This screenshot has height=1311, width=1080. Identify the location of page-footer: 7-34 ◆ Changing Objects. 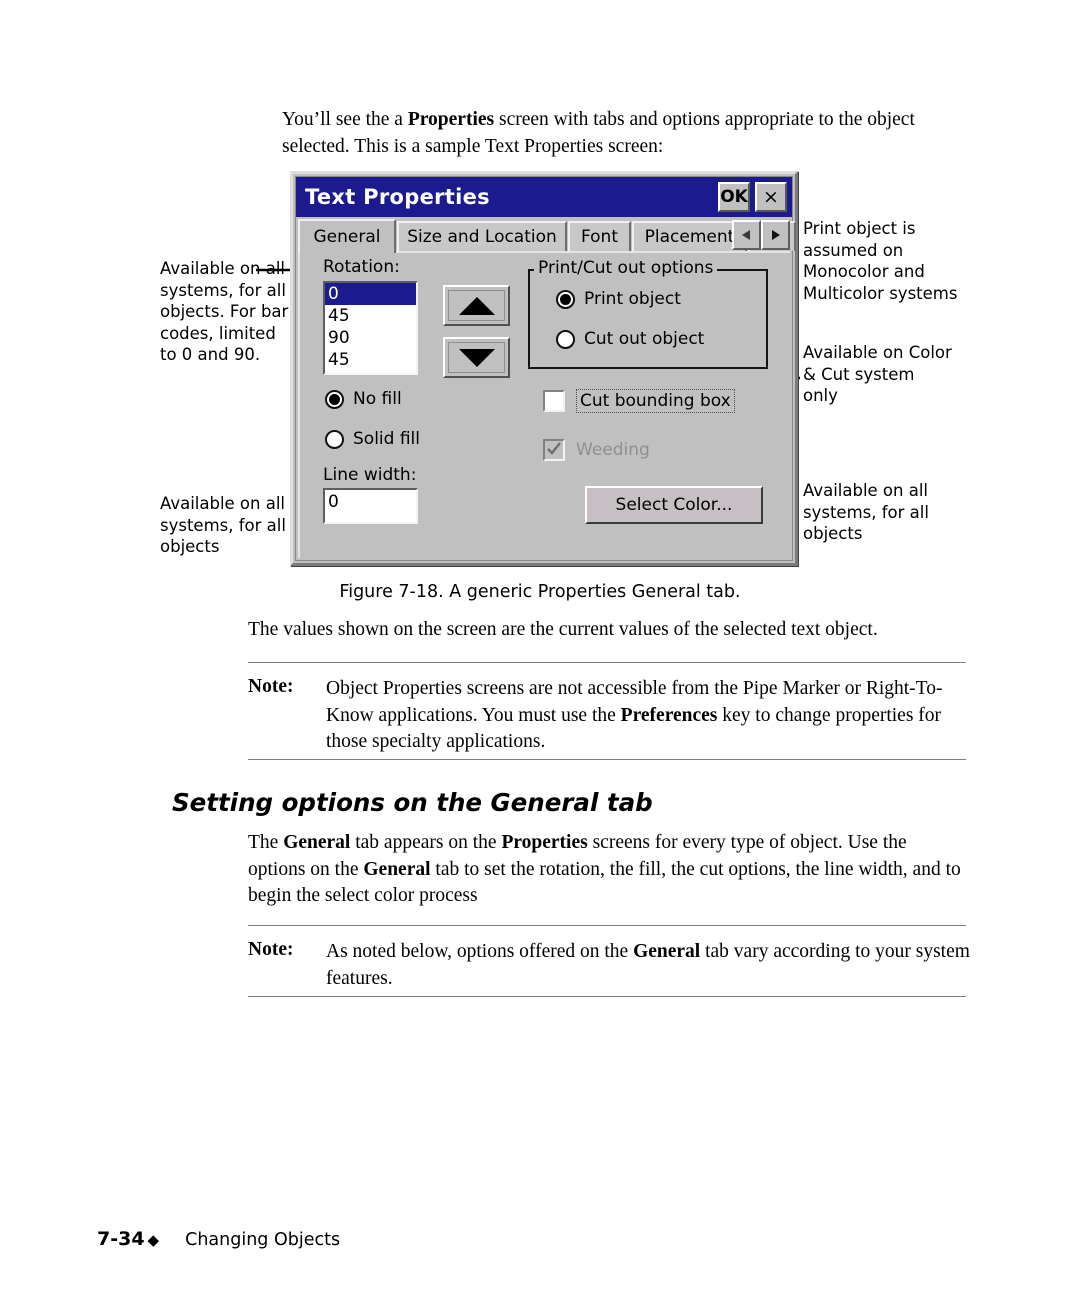
(218, 1239).